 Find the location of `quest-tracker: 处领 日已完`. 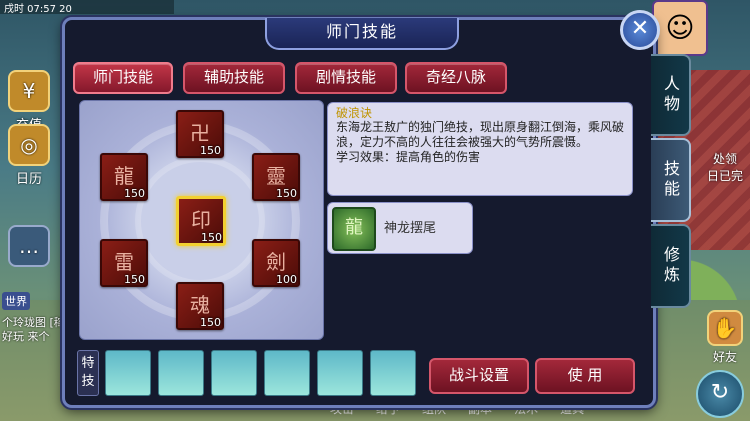

quest-tracker: 处领 日已完 is located at coordinates (725, 167).